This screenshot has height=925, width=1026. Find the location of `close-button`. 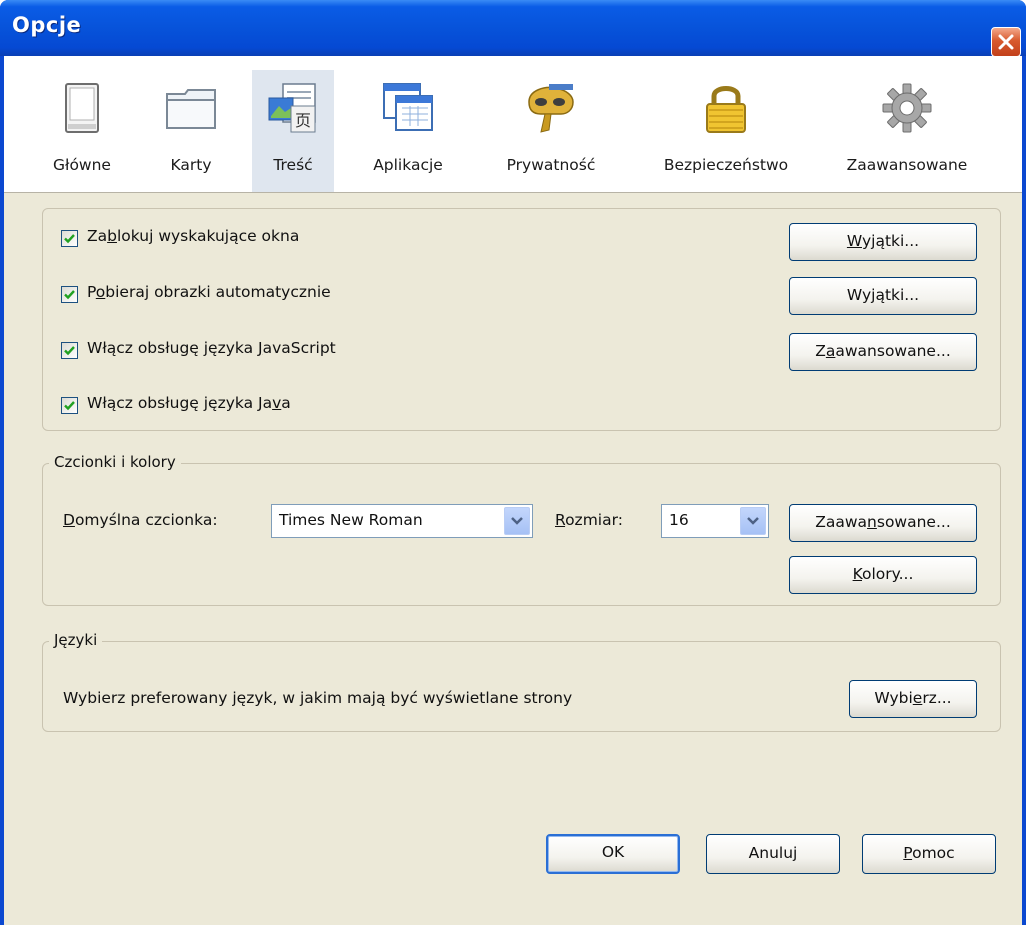

close-button is located at coordinates (1006, 42).